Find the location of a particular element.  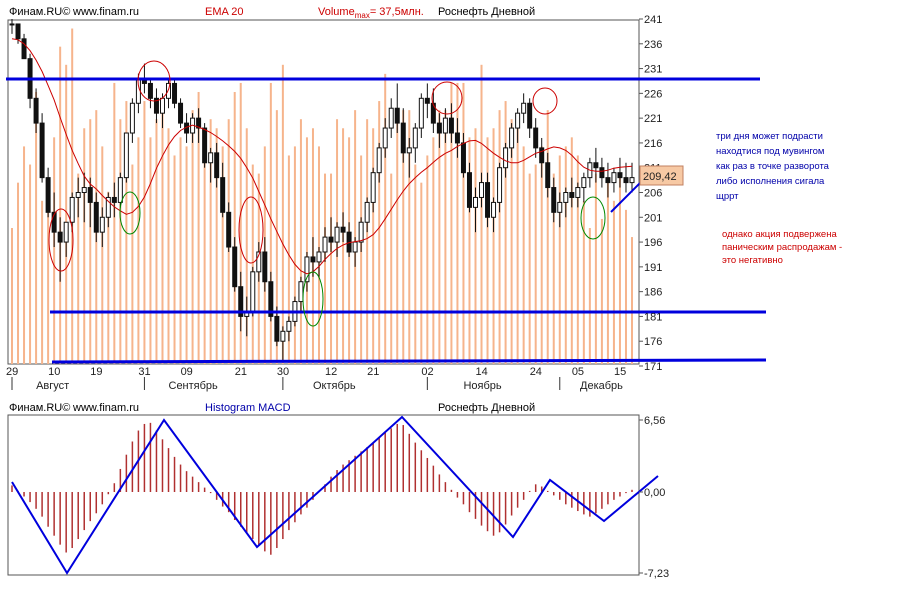

price-y-tick-label: 221 is located at coordinates (653, 119).